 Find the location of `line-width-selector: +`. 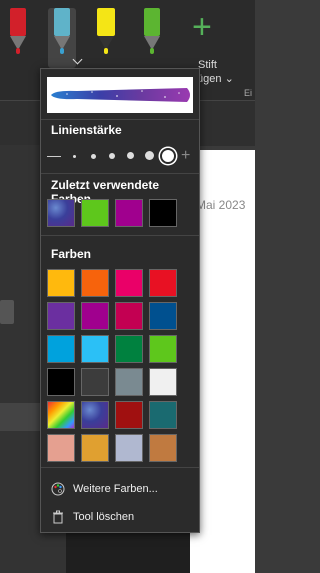

line-width-selector: + is located at coordinates (120, 157).